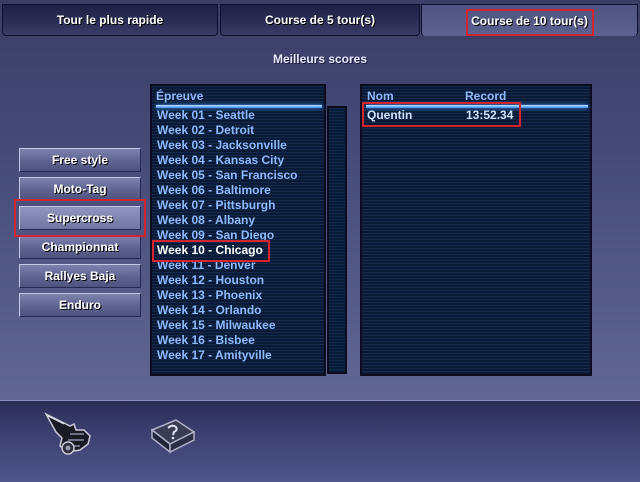 This screenshot has height=482, width=640. Describe the element at coordinates (227, 160) in the screenshot. I see `event-item-week-04: Week 04 - Kansas City` at that location.